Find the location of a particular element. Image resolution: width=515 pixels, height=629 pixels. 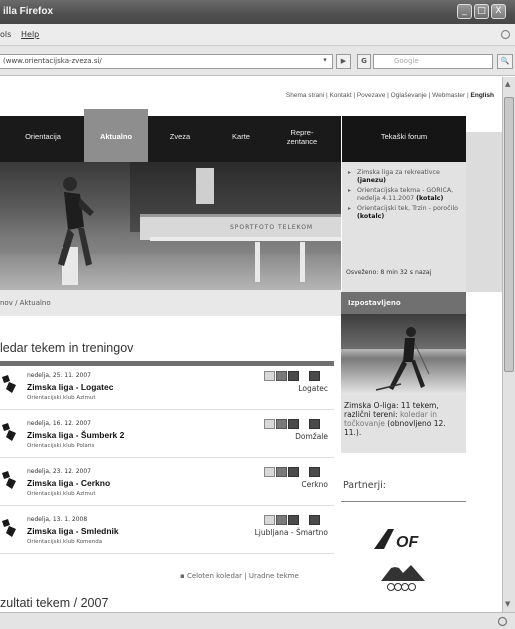

search-input: Google is located at coordinates (433, 61).